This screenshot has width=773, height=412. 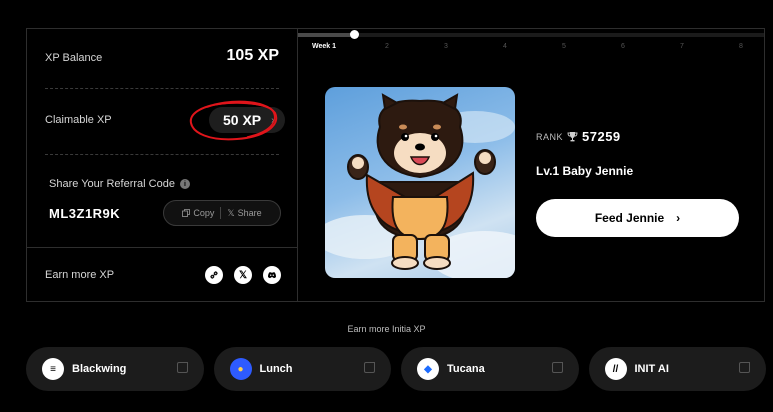 What do you see at coordinates (585, 171) in the screenshot?
I see `level-title: Lv.1 Baby Jennie` at bounding box center [585, 171].